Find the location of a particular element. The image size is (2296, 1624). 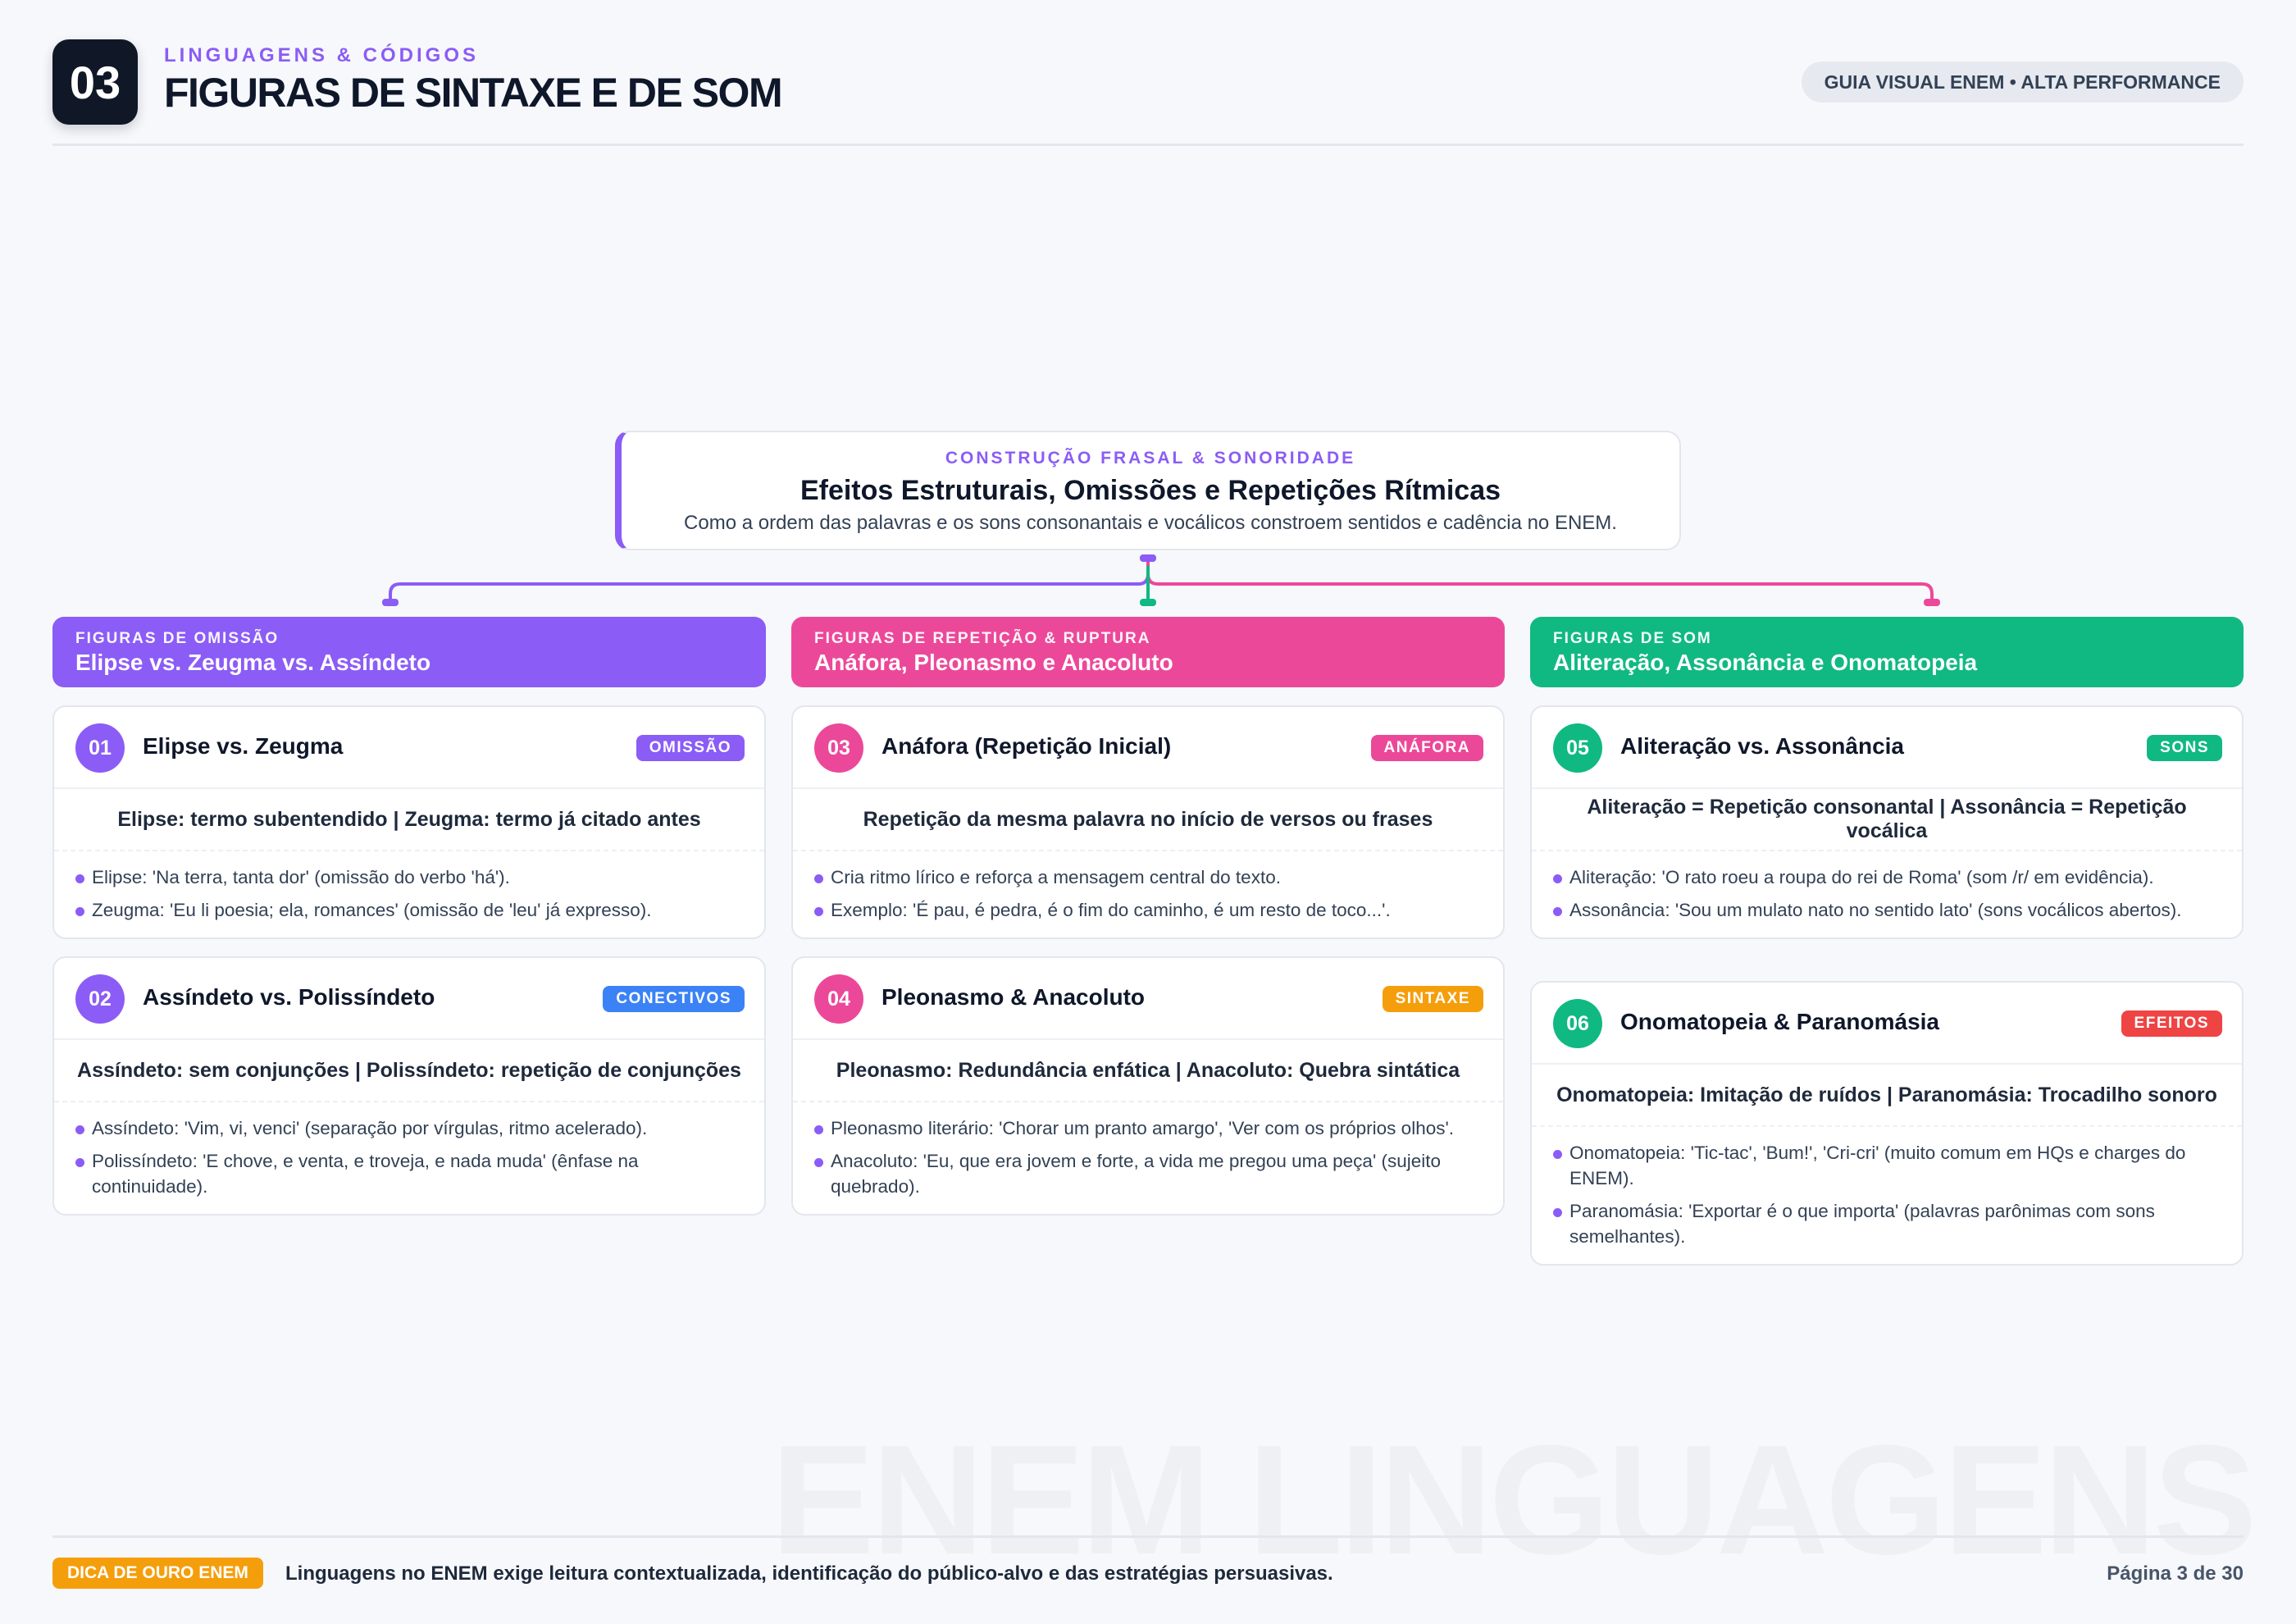

card-title: Aliteração vs. Assonância is located at coordinates (1762, 746).